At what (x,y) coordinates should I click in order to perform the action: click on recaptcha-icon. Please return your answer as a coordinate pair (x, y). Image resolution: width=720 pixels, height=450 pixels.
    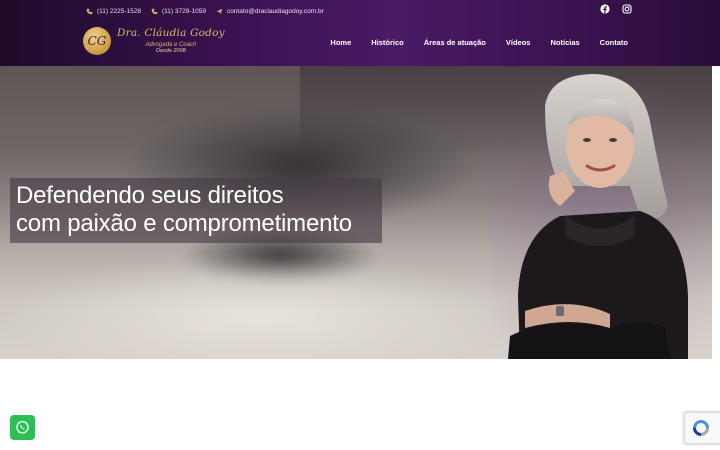
    Looking at the image, I should click on (701, 428).